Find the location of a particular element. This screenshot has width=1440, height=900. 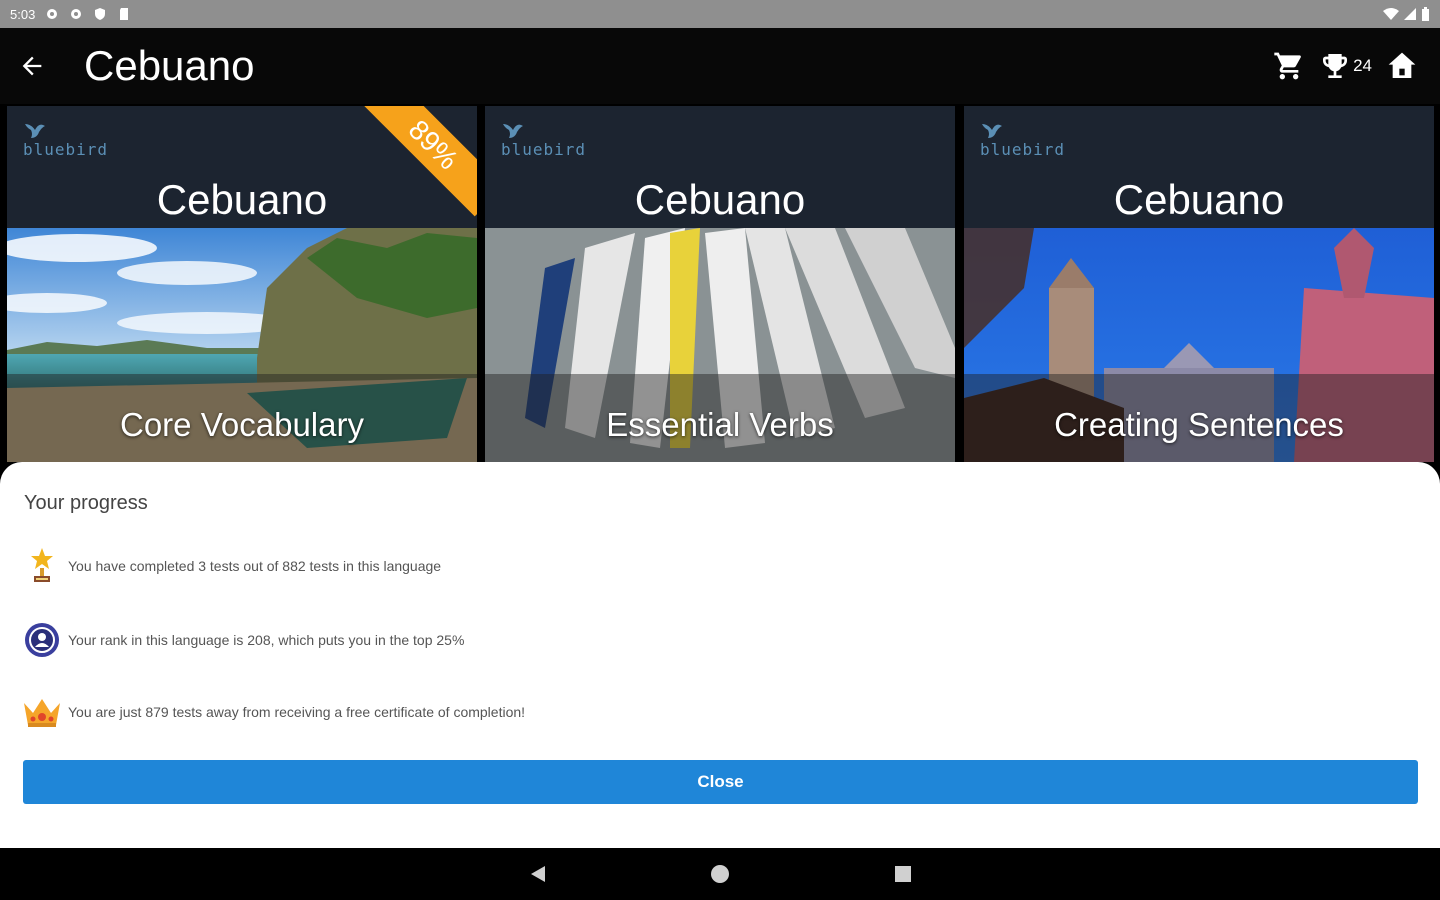

nav-back-button is located at coordinates (538, 874).